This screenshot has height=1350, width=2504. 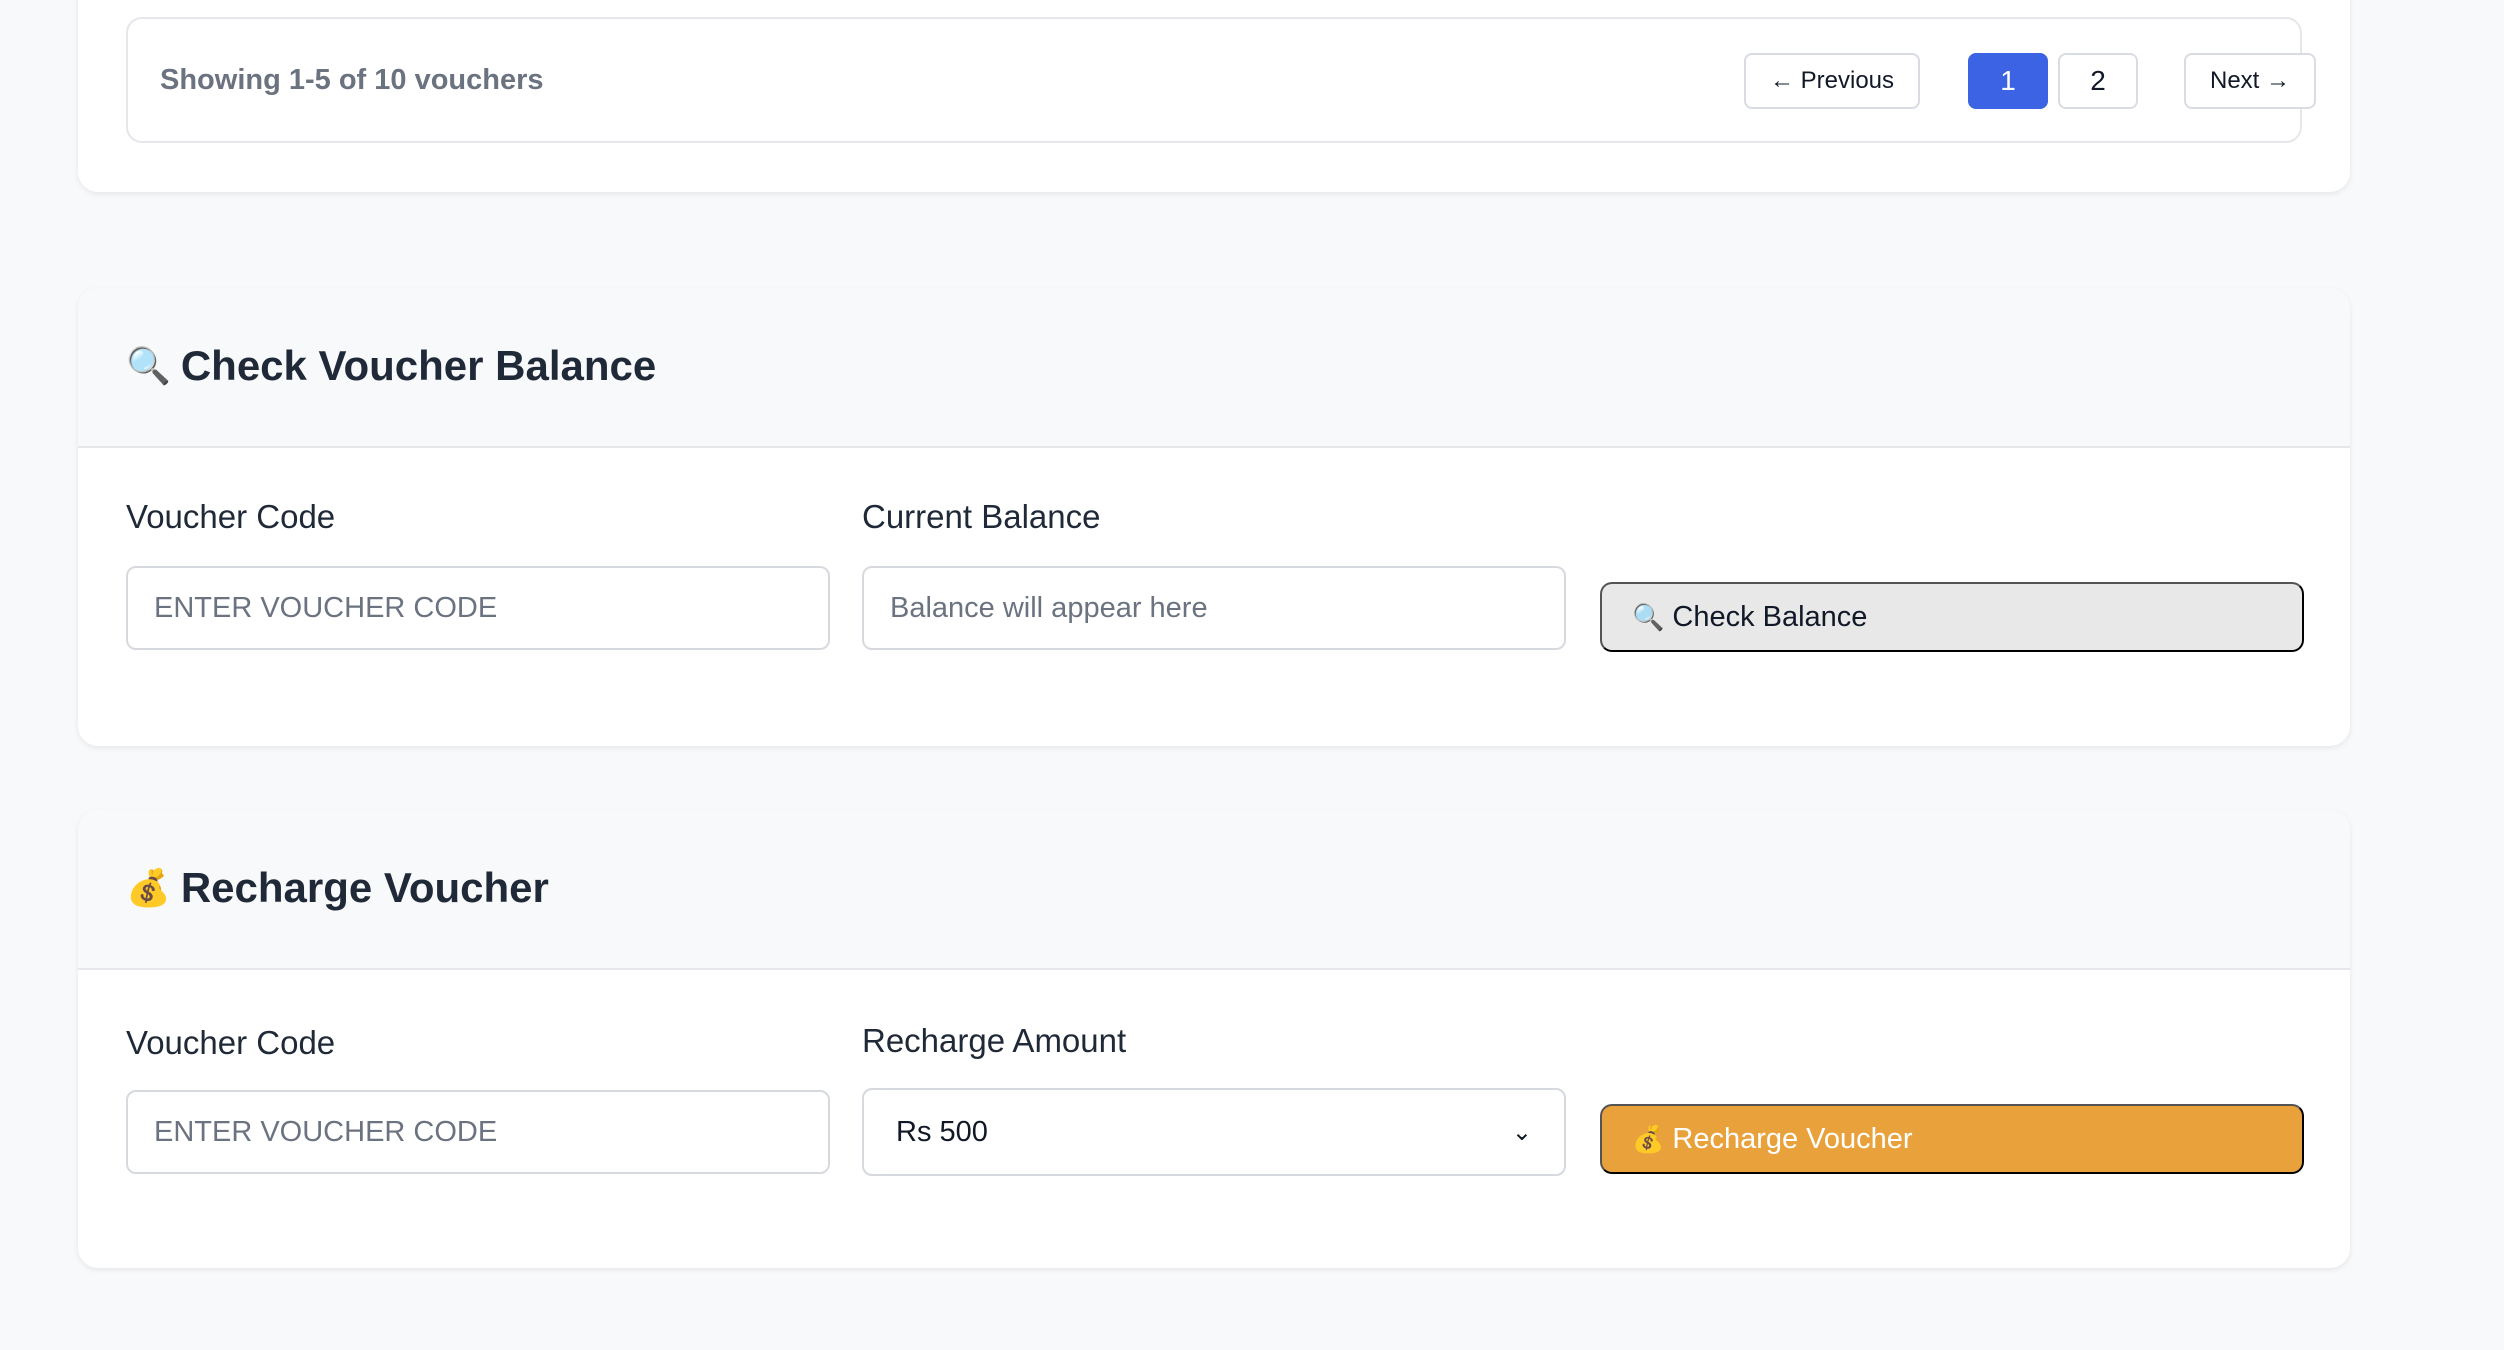 What do you see at coordinates (1792, 1138) in the screenshot?
I see `recharge-voucher-button-label: Recharge Voucher` at bounding box center [1792, 1138].